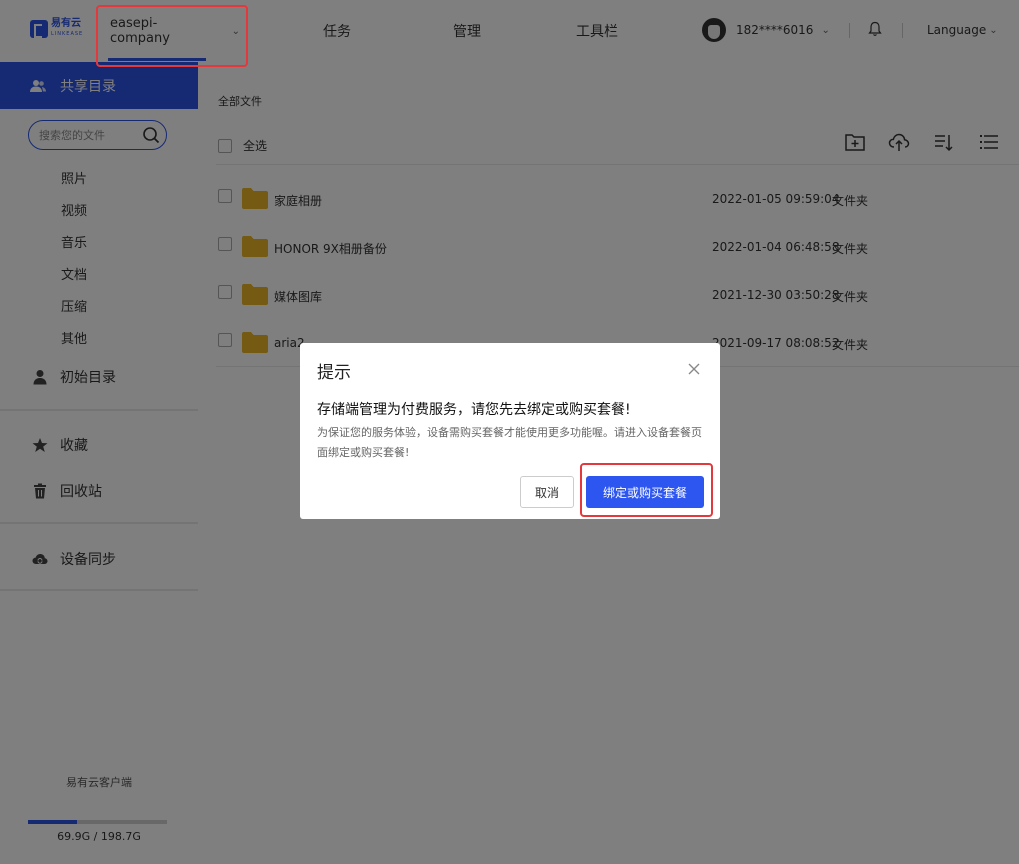 The width and height of the screenshot is (1019, 864). What do you see at coordinates (547, 492) in the screenshot?
I see `cancel-button: 取消` at bounding box center [547, 492].